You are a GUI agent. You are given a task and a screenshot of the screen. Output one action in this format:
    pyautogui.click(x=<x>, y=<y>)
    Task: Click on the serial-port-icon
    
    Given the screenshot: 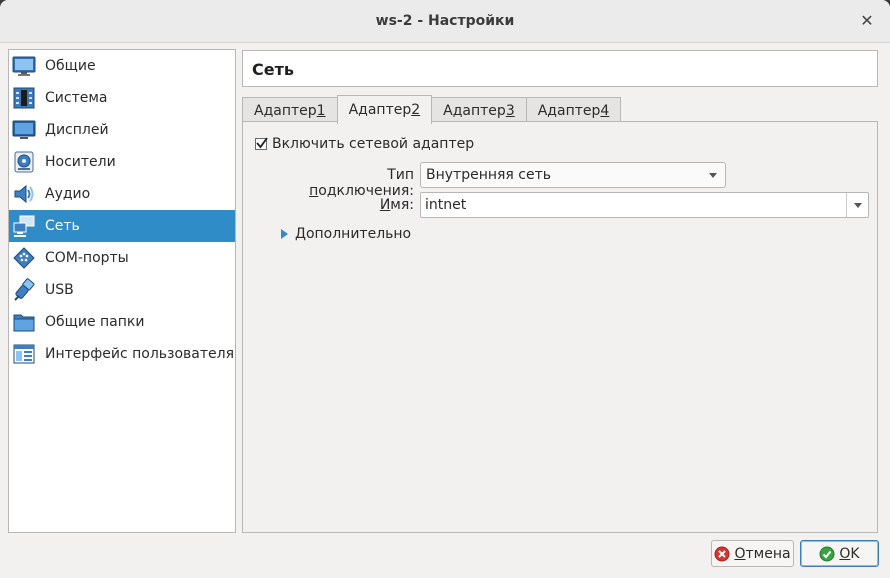 What is the action you would take?
    pyautogui.click(x=24, y=258)
    